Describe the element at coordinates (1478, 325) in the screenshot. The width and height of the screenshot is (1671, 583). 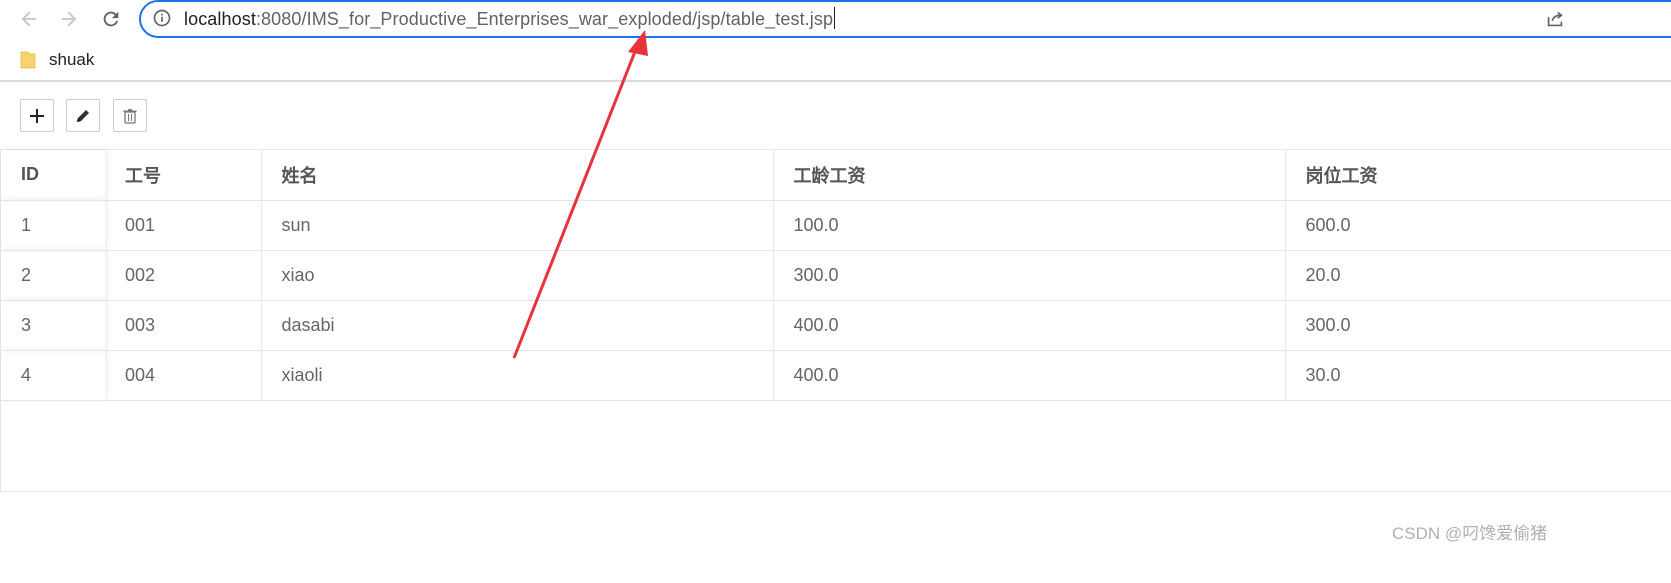
I see `cell-position-wage: 300.0` at that location.